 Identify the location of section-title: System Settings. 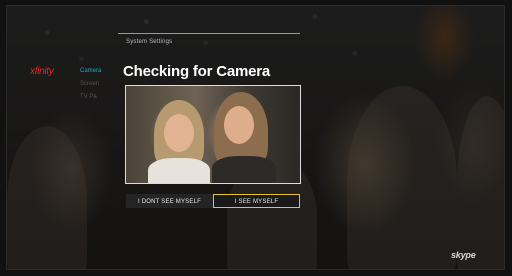
(149, 42).